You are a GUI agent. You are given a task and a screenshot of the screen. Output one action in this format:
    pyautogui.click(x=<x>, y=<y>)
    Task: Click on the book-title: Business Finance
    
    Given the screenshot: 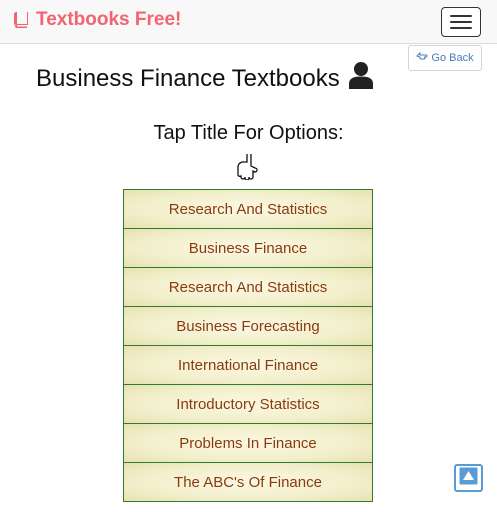 What is the action you would take?
    pyautogui.click(x=248, y=248)
    